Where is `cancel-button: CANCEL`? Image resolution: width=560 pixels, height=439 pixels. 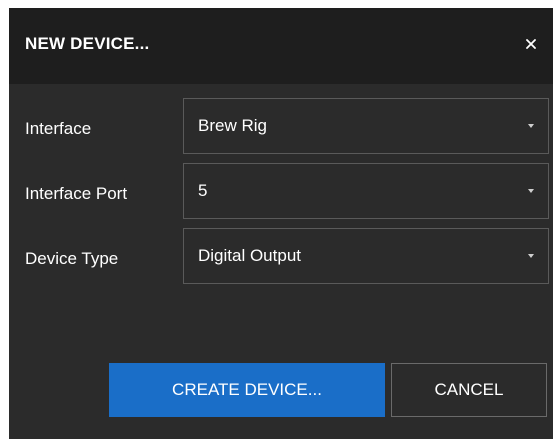
cancel-button: CANCEL is located at coordinates (469, 390).